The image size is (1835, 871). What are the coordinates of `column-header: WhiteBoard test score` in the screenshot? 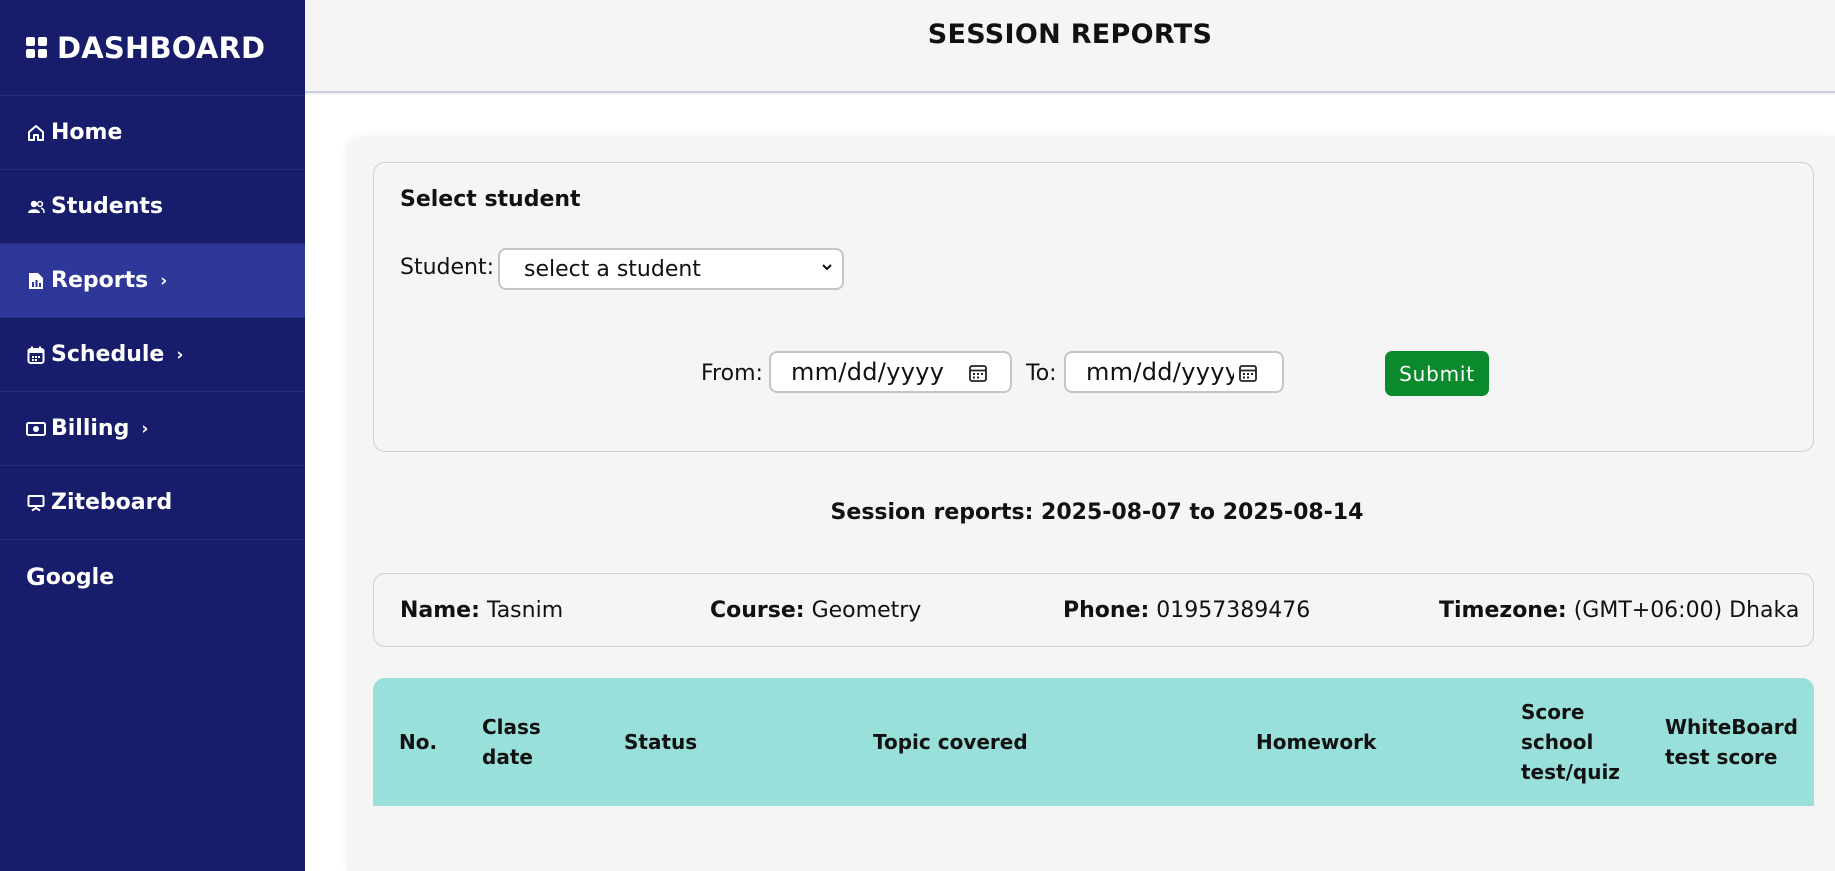 It's located at (1731, 742).